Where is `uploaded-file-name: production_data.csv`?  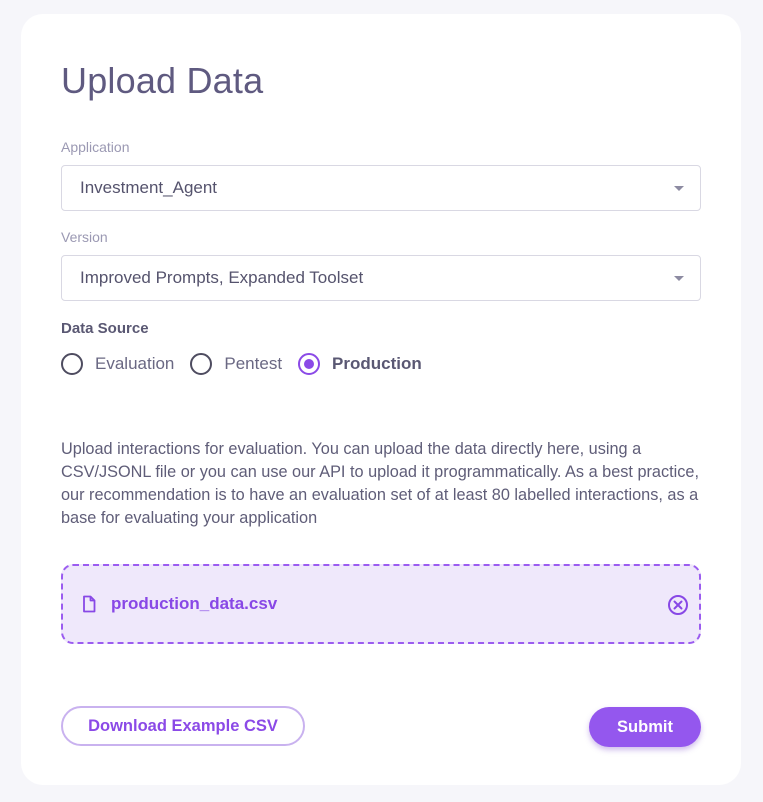
uploaded-file-name: production_data.csv is located at coordinates (194, 603).